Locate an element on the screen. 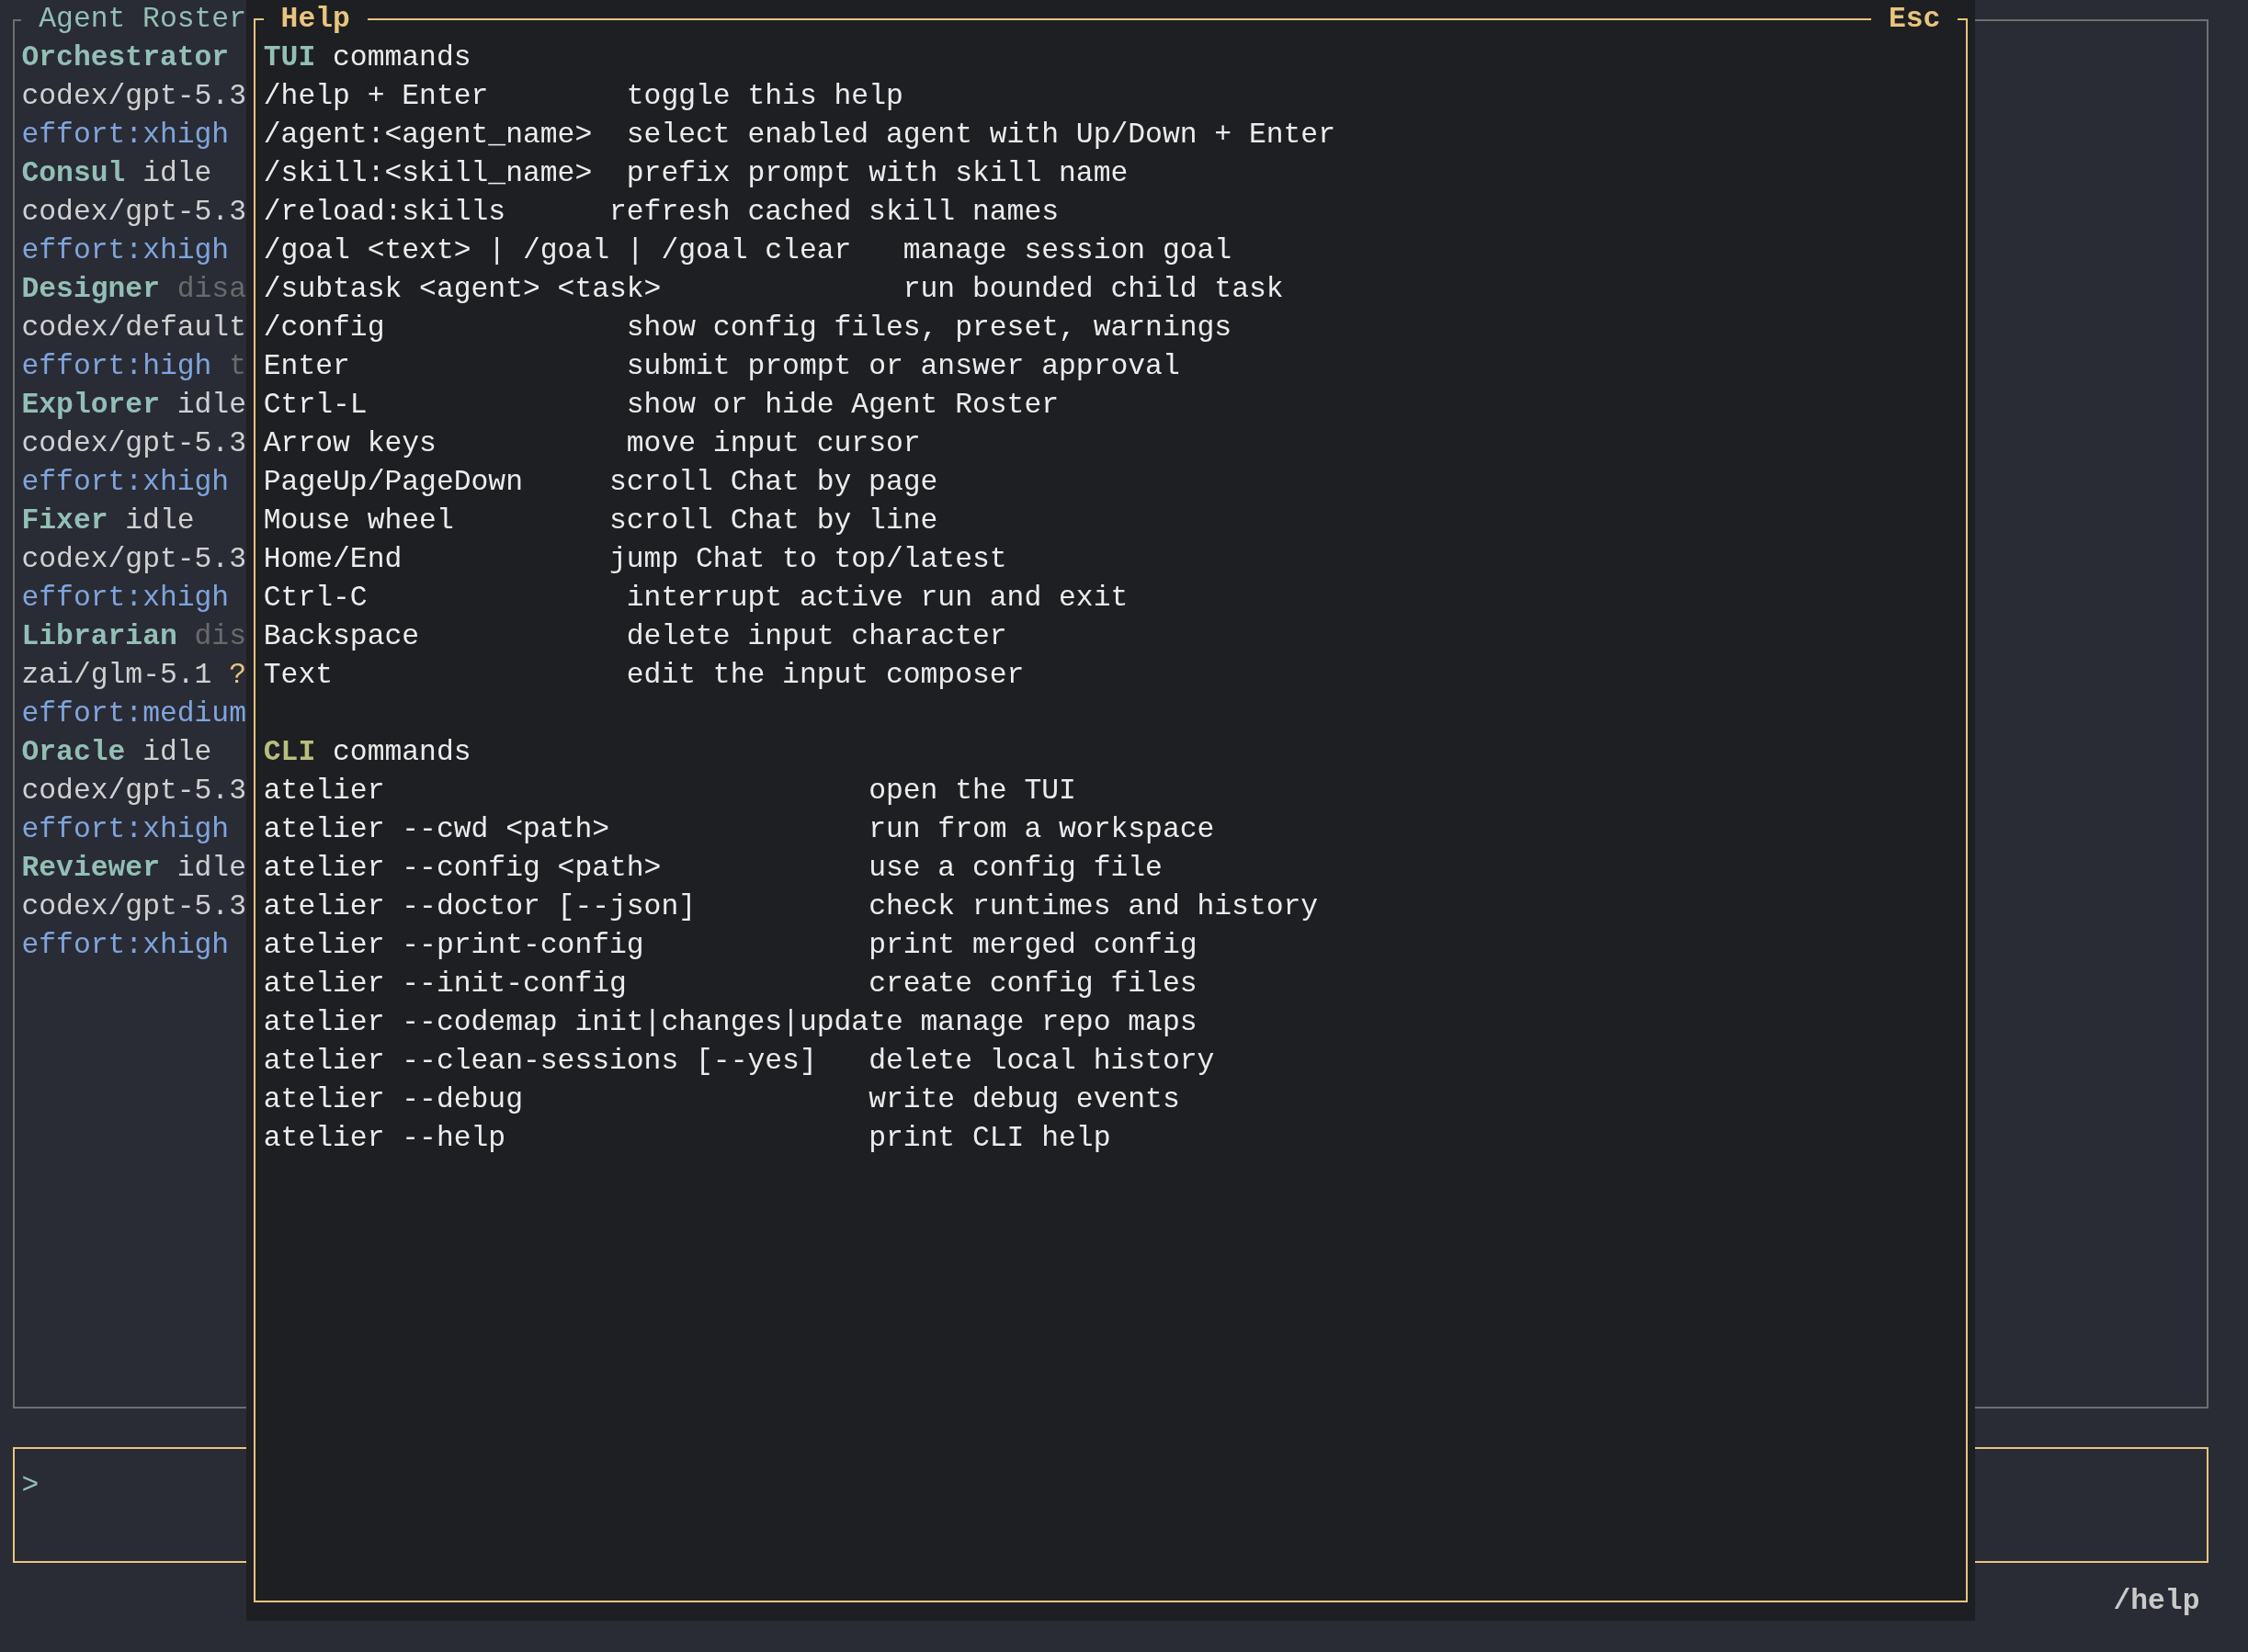  command-description: check runtimes and history is located at coordinates (1094, 906).